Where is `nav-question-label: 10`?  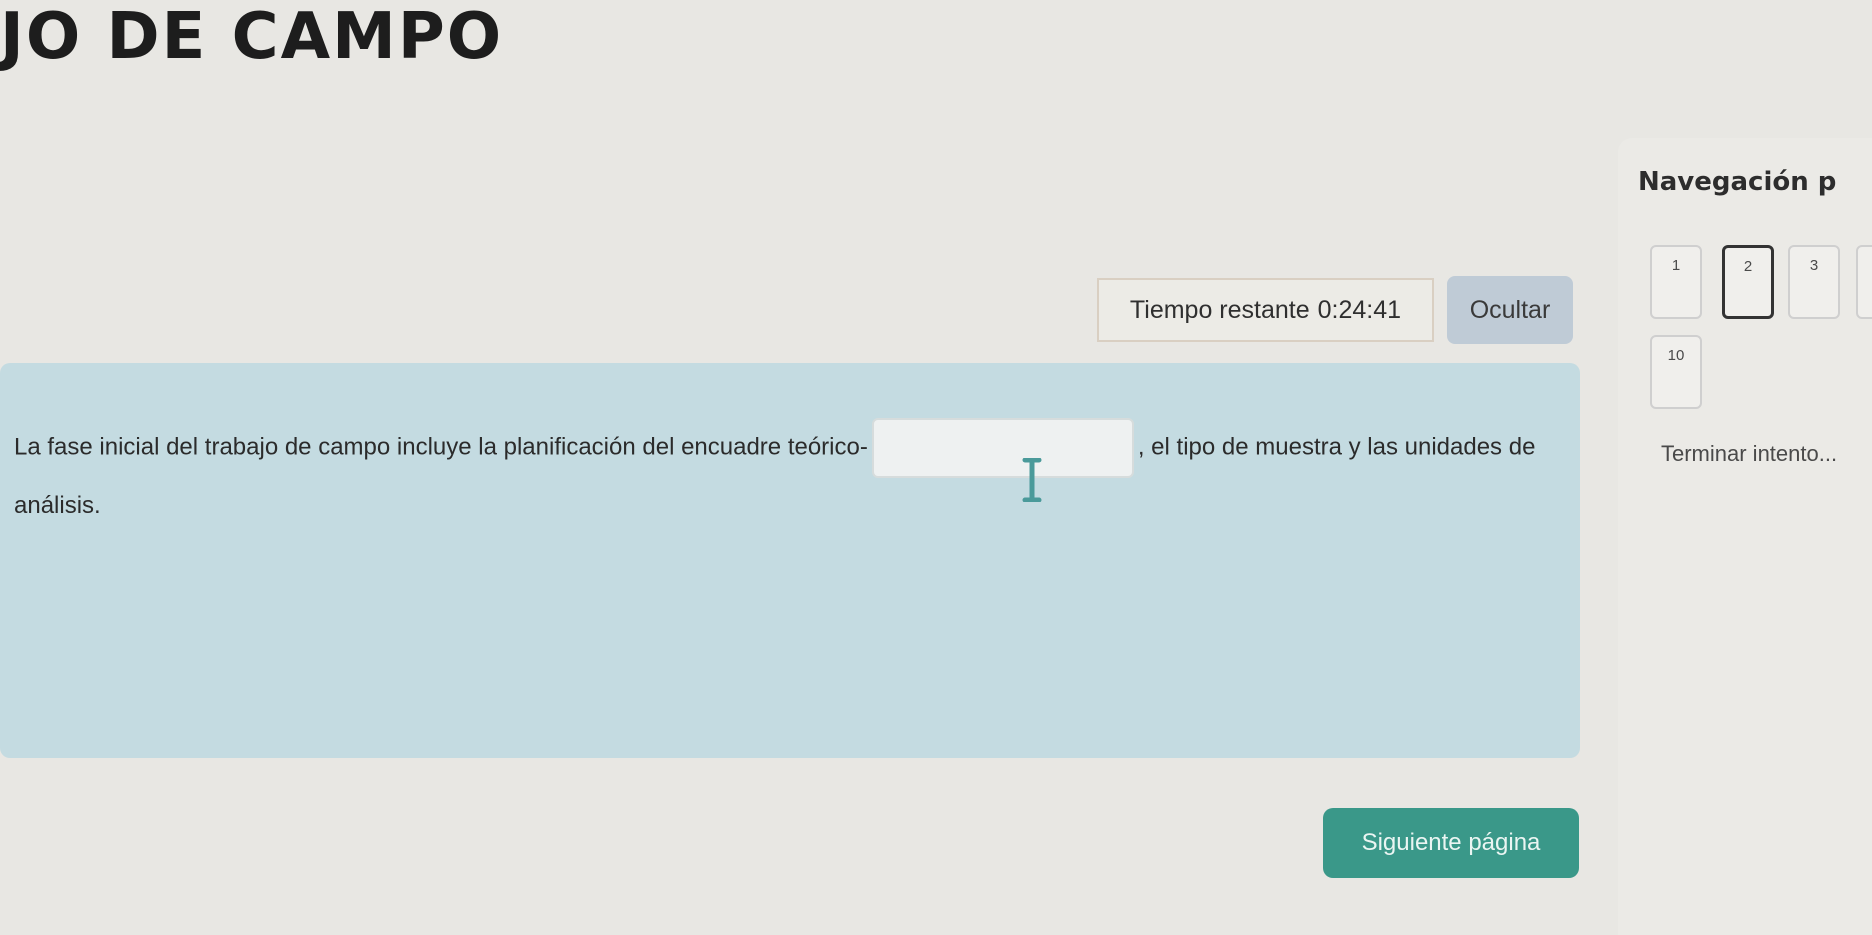 nav-question-label: 10 is located at coordinates (1676, 355).